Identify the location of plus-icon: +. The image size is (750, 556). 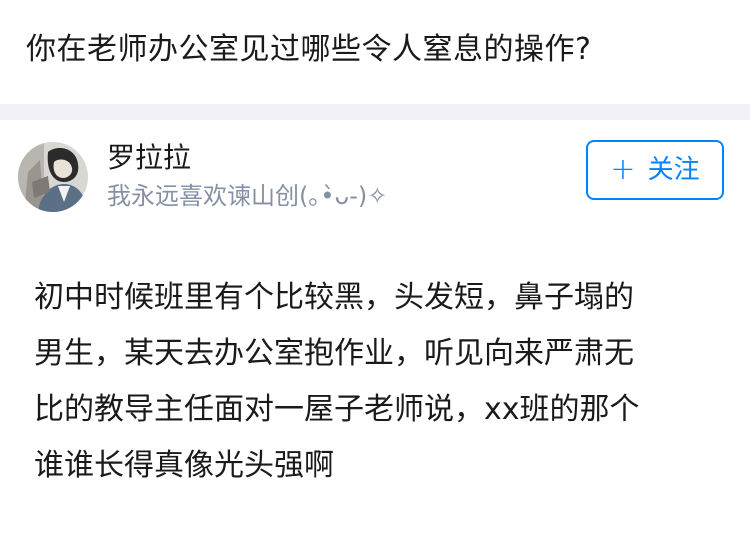
(623, 169).